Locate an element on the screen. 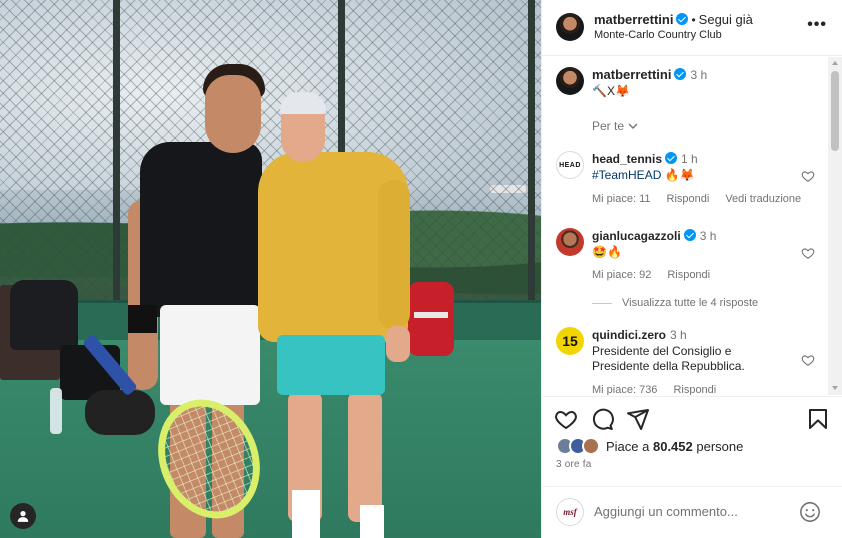 Image resolution: width=842 pixels, height=538 pixels. replies-line is located at coordinates (602, 303).